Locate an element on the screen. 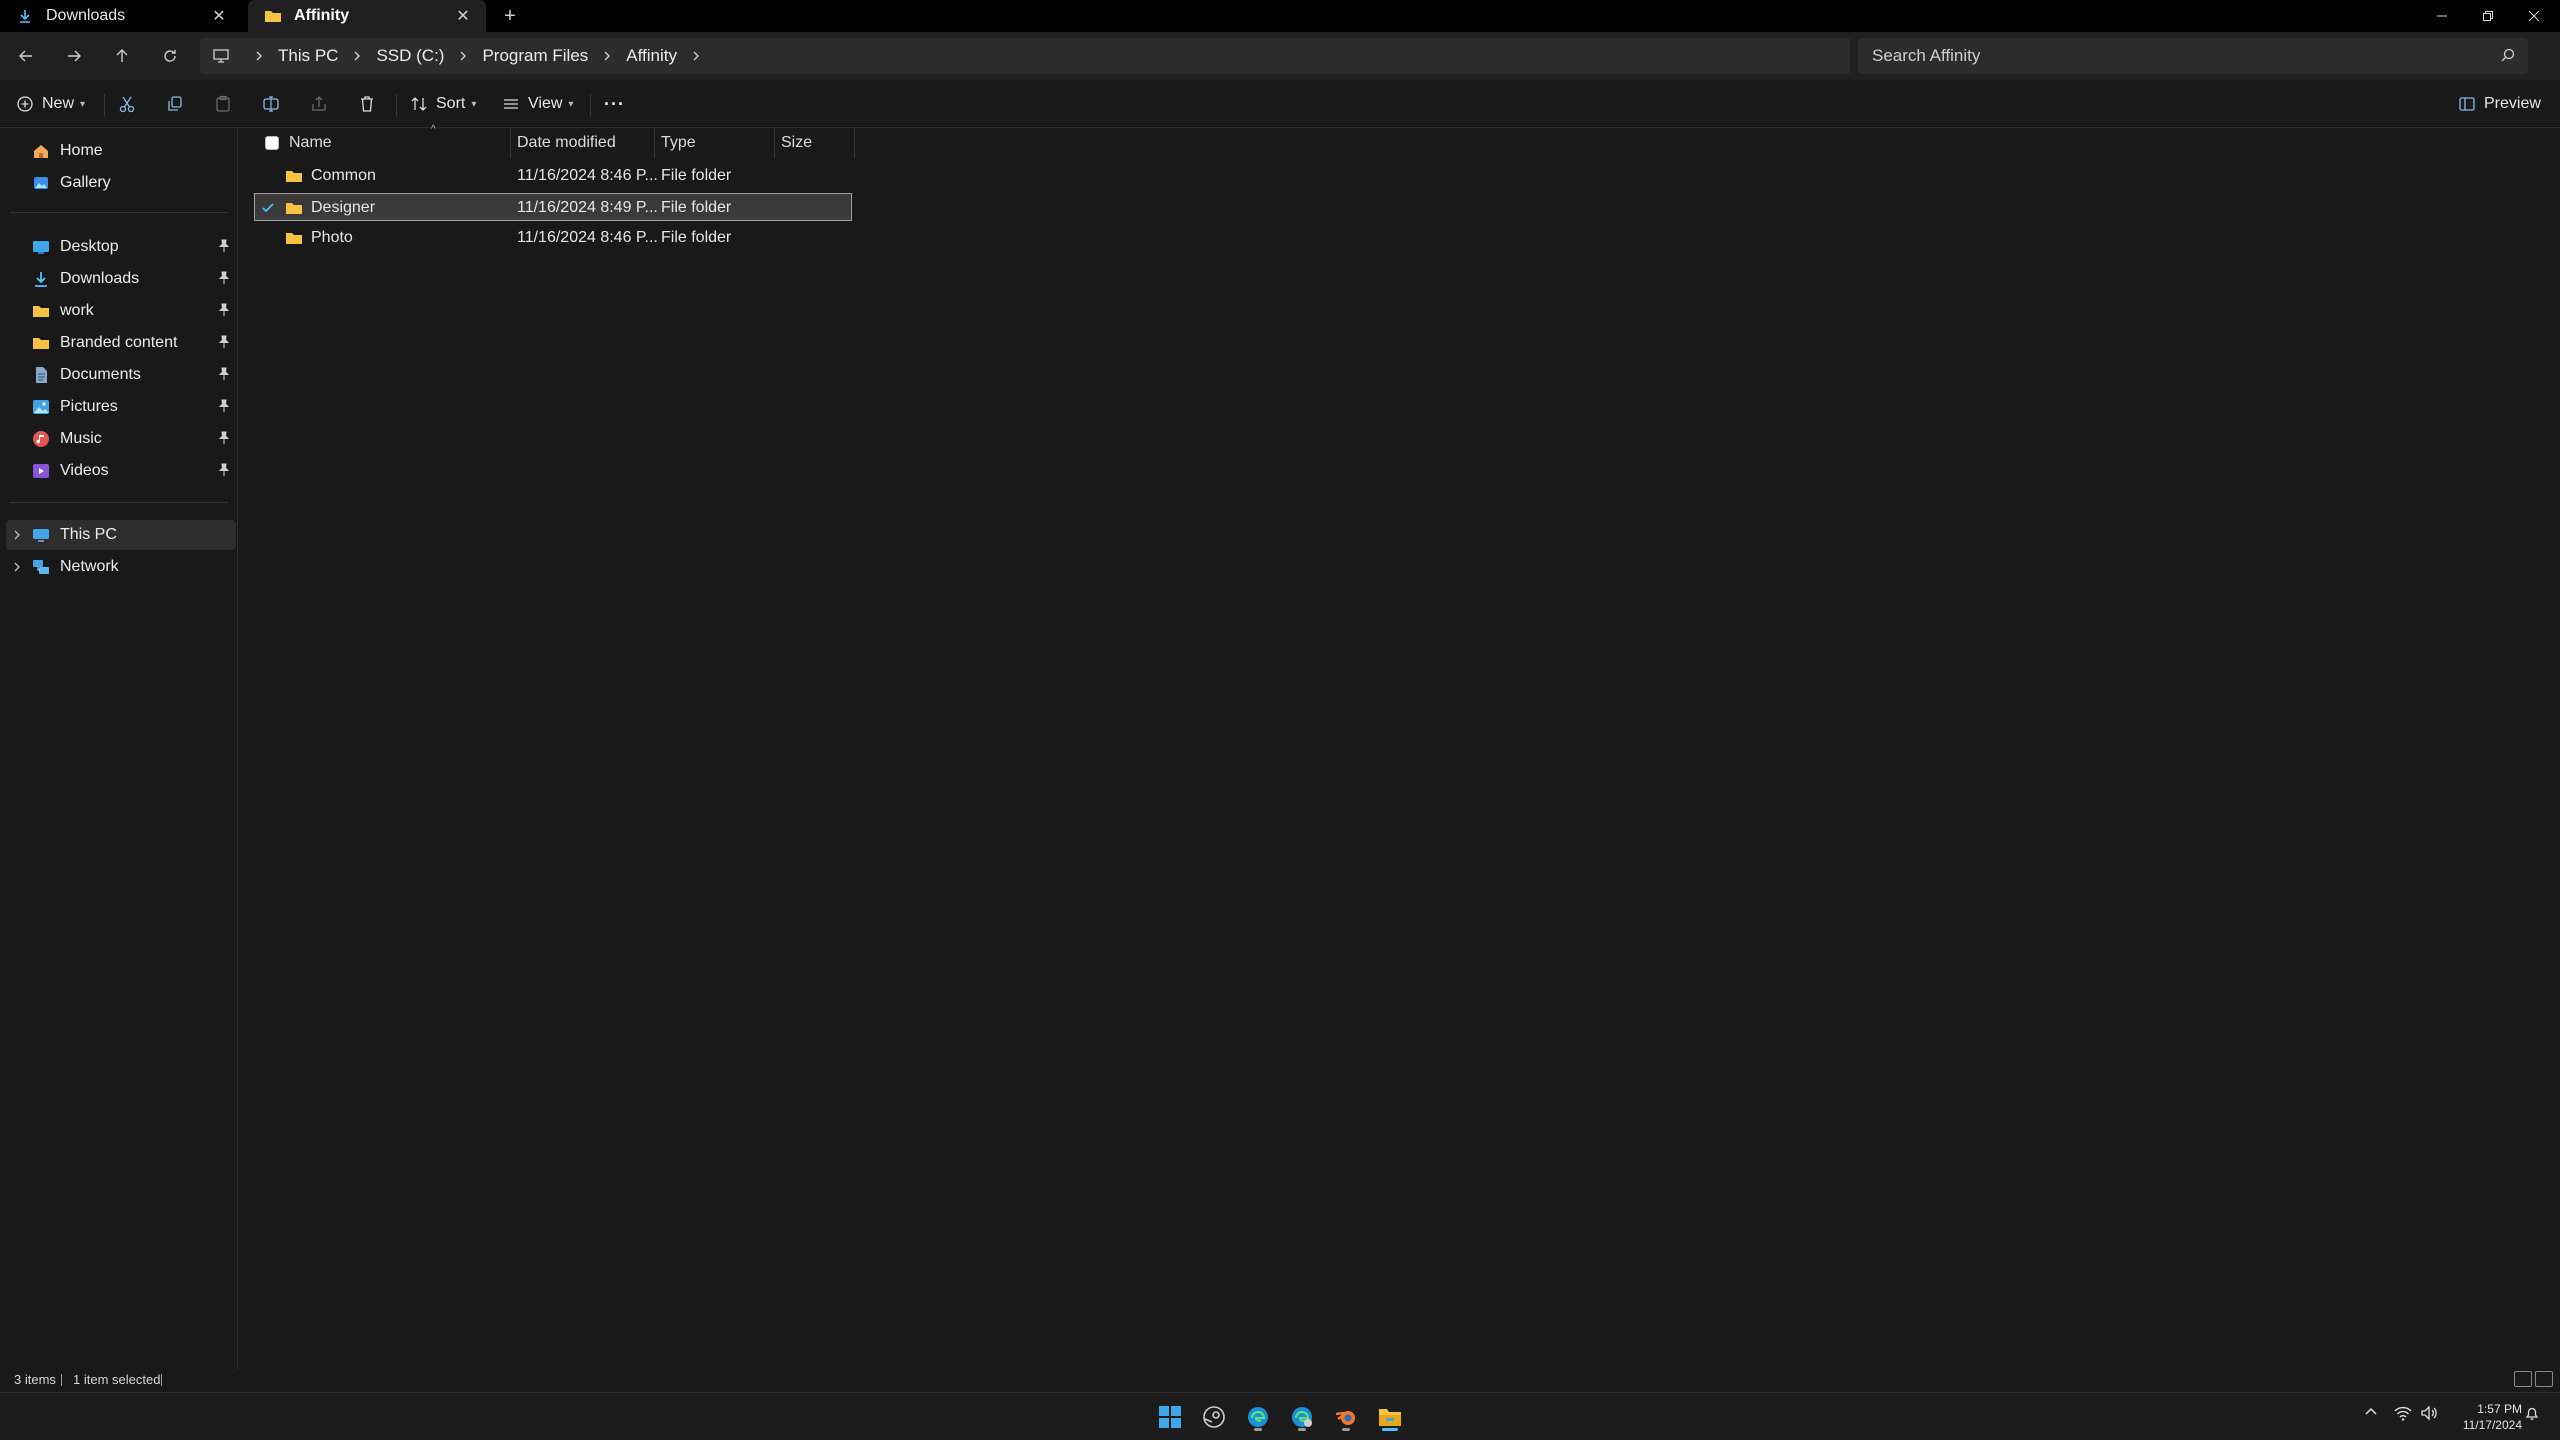 This screenshot has height=1440, width=2560. edge-icon is located at coordinates (1302, 1417).